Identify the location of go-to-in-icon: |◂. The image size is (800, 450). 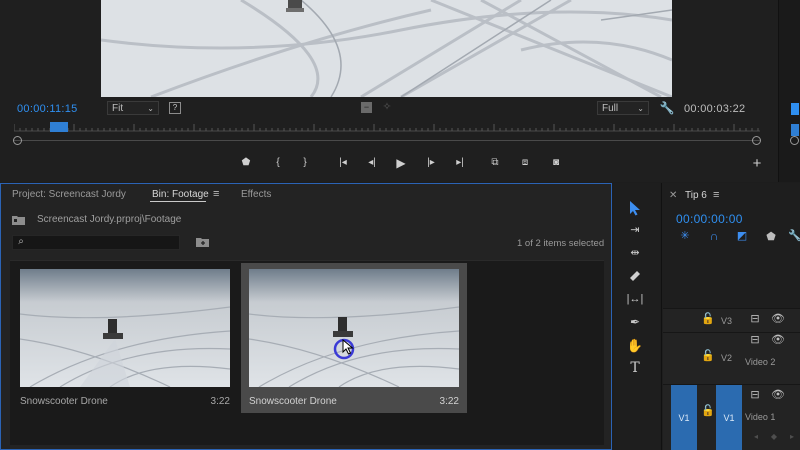
(343, 163).